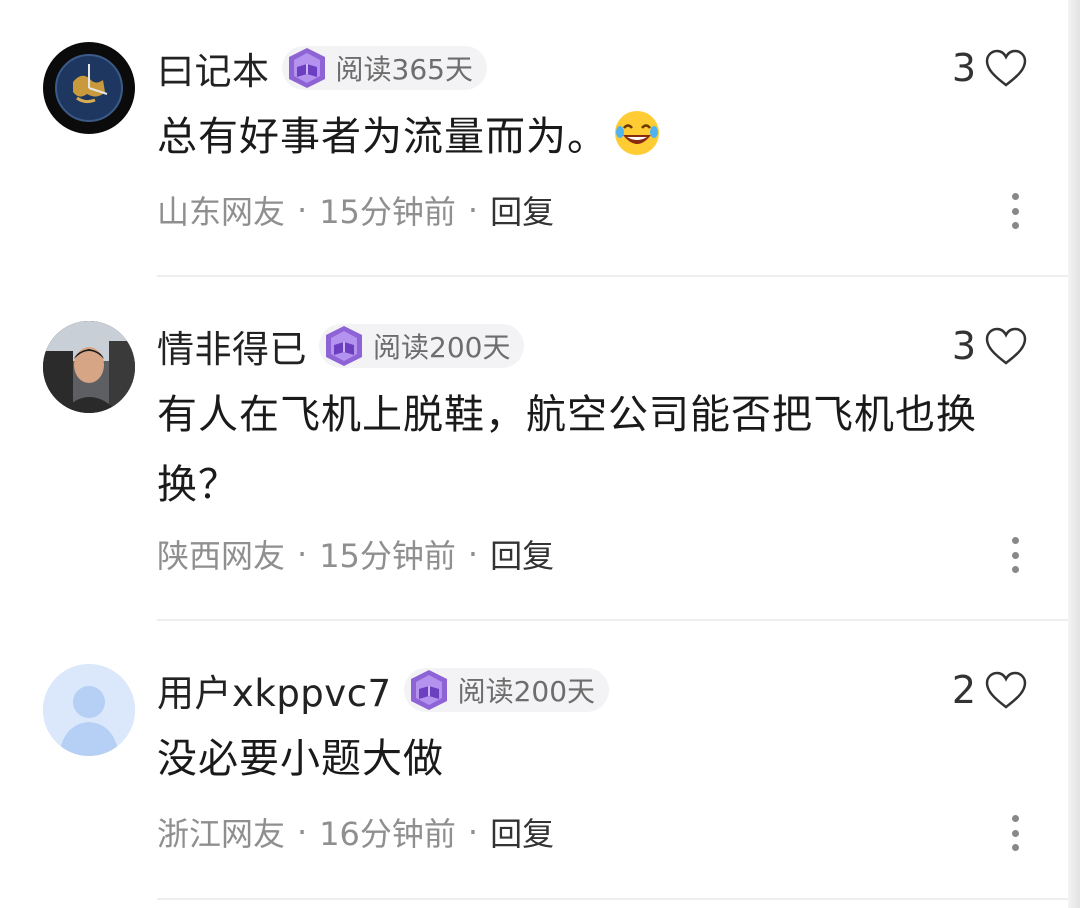 The width and height of the screenshot is (1080, 908). I want to click on location-label: 浙江网友, so click(221, 834).